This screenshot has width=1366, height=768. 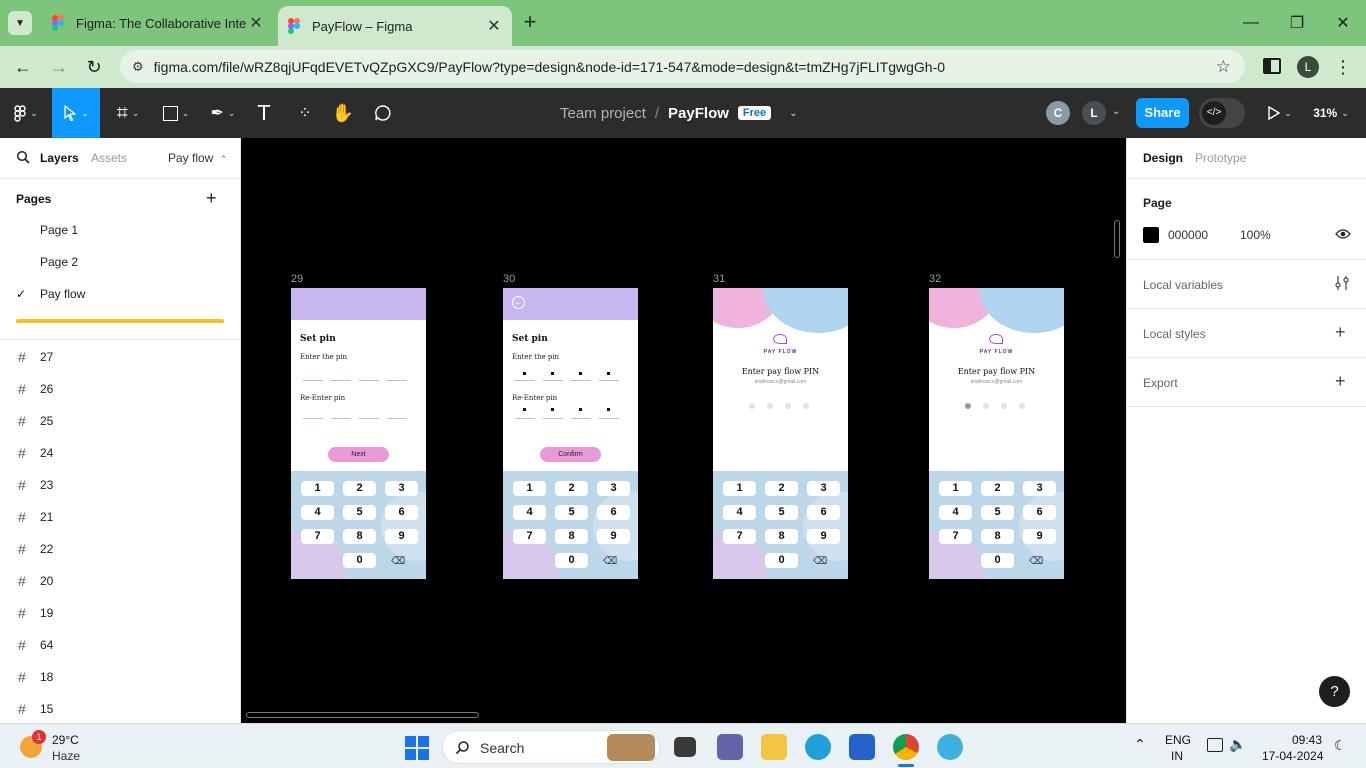 What do you see at coordinates (120, 645) in the screenshot?
I see `layer-row: #64` at bounding box center [120, 645].